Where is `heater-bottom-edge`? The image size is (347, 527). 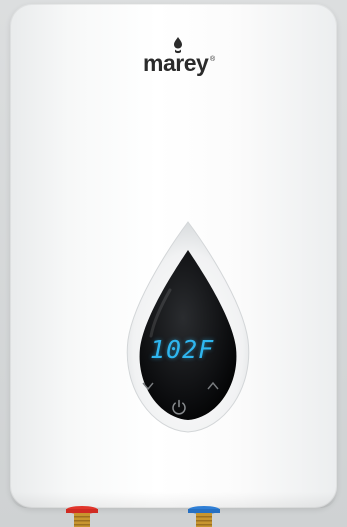 heater-bottom-edge is located at coordinates (173, 500).